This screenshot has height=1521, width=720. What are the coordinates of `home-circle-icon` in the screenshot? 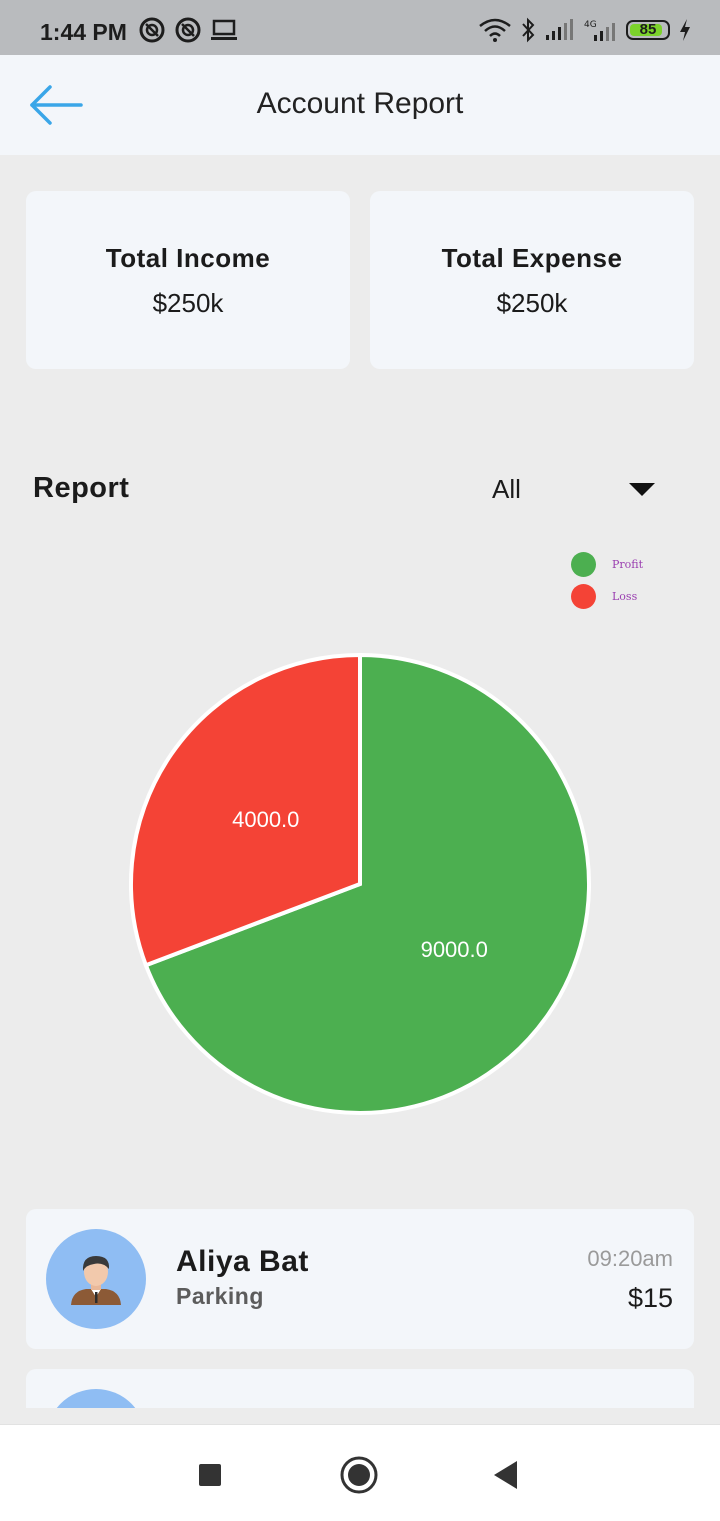 It's located at (359, 1475).